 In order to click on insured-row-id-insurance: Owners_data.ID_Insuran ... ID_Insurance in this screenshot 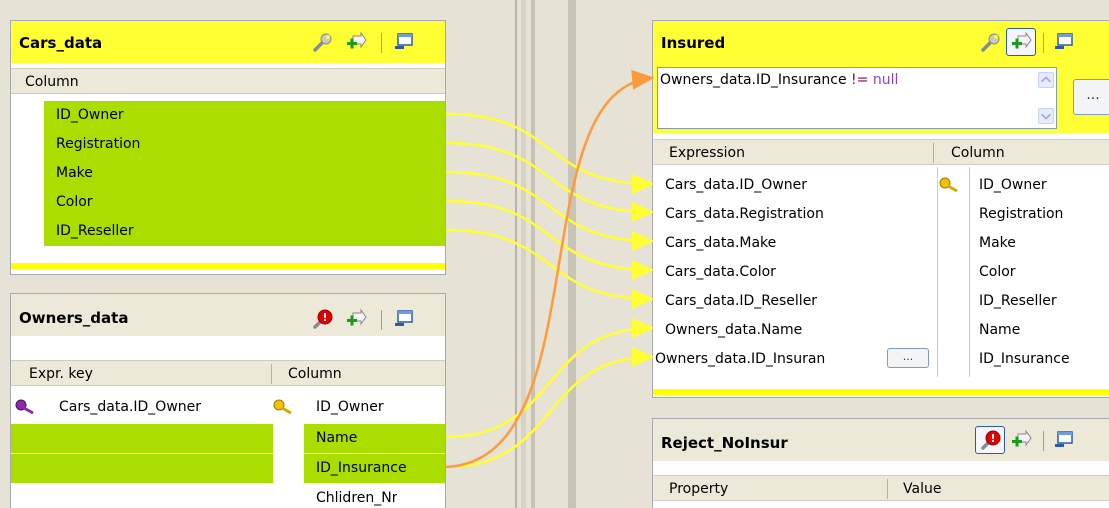, I will do `click(881, 359)`.